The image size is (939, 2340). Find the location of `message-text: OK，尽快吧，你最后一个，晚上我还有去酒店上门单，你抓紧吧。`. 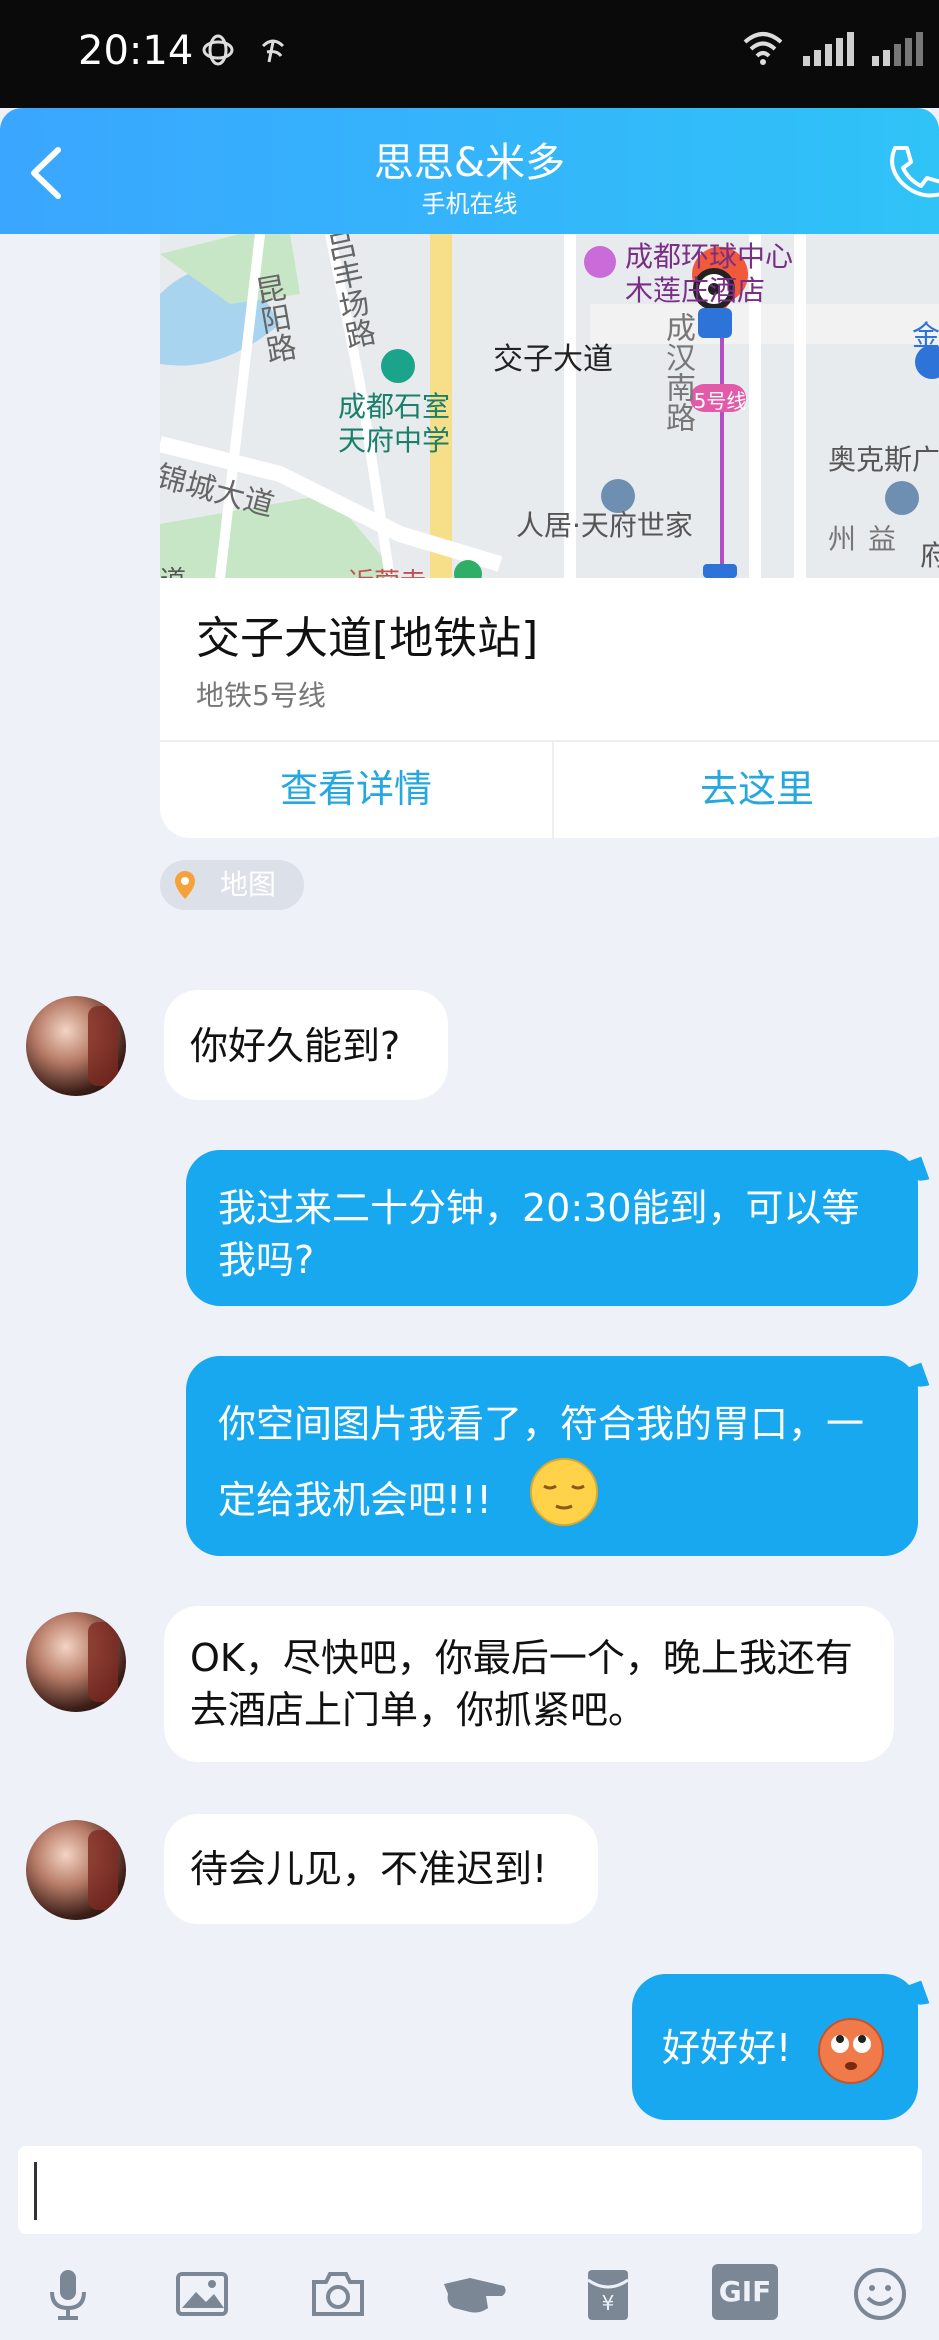

message-text: OK，尽快吧，你最后一个，晚上我还有去酒店上门单，你抓紧吧。 is located at coordinates (521, 1684).